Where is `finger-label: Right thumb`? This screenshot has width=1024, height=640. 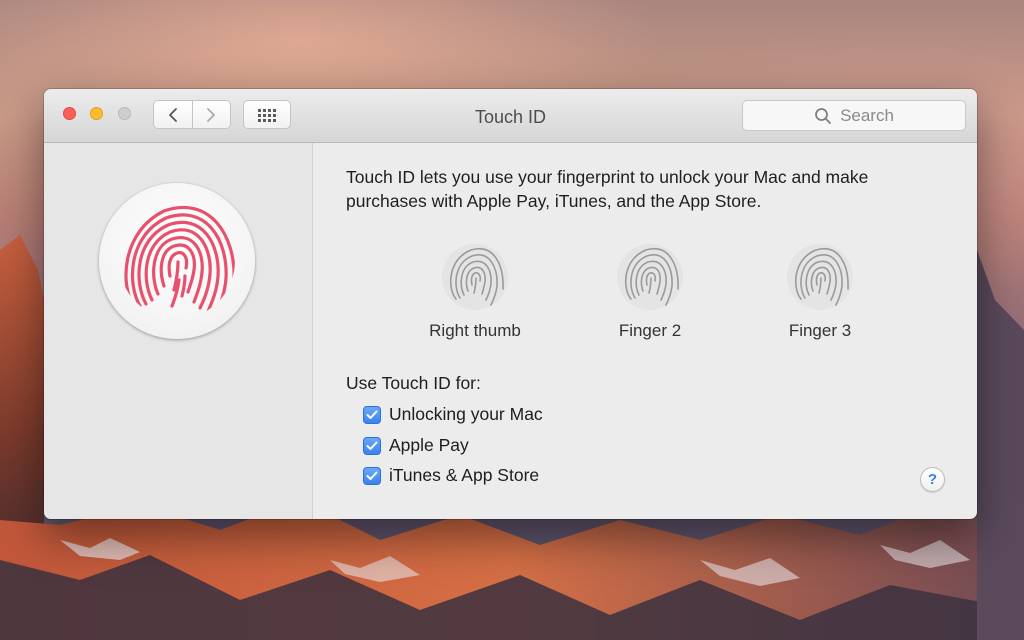
finger-label: Right thumb is located at coordinates (475, 330).